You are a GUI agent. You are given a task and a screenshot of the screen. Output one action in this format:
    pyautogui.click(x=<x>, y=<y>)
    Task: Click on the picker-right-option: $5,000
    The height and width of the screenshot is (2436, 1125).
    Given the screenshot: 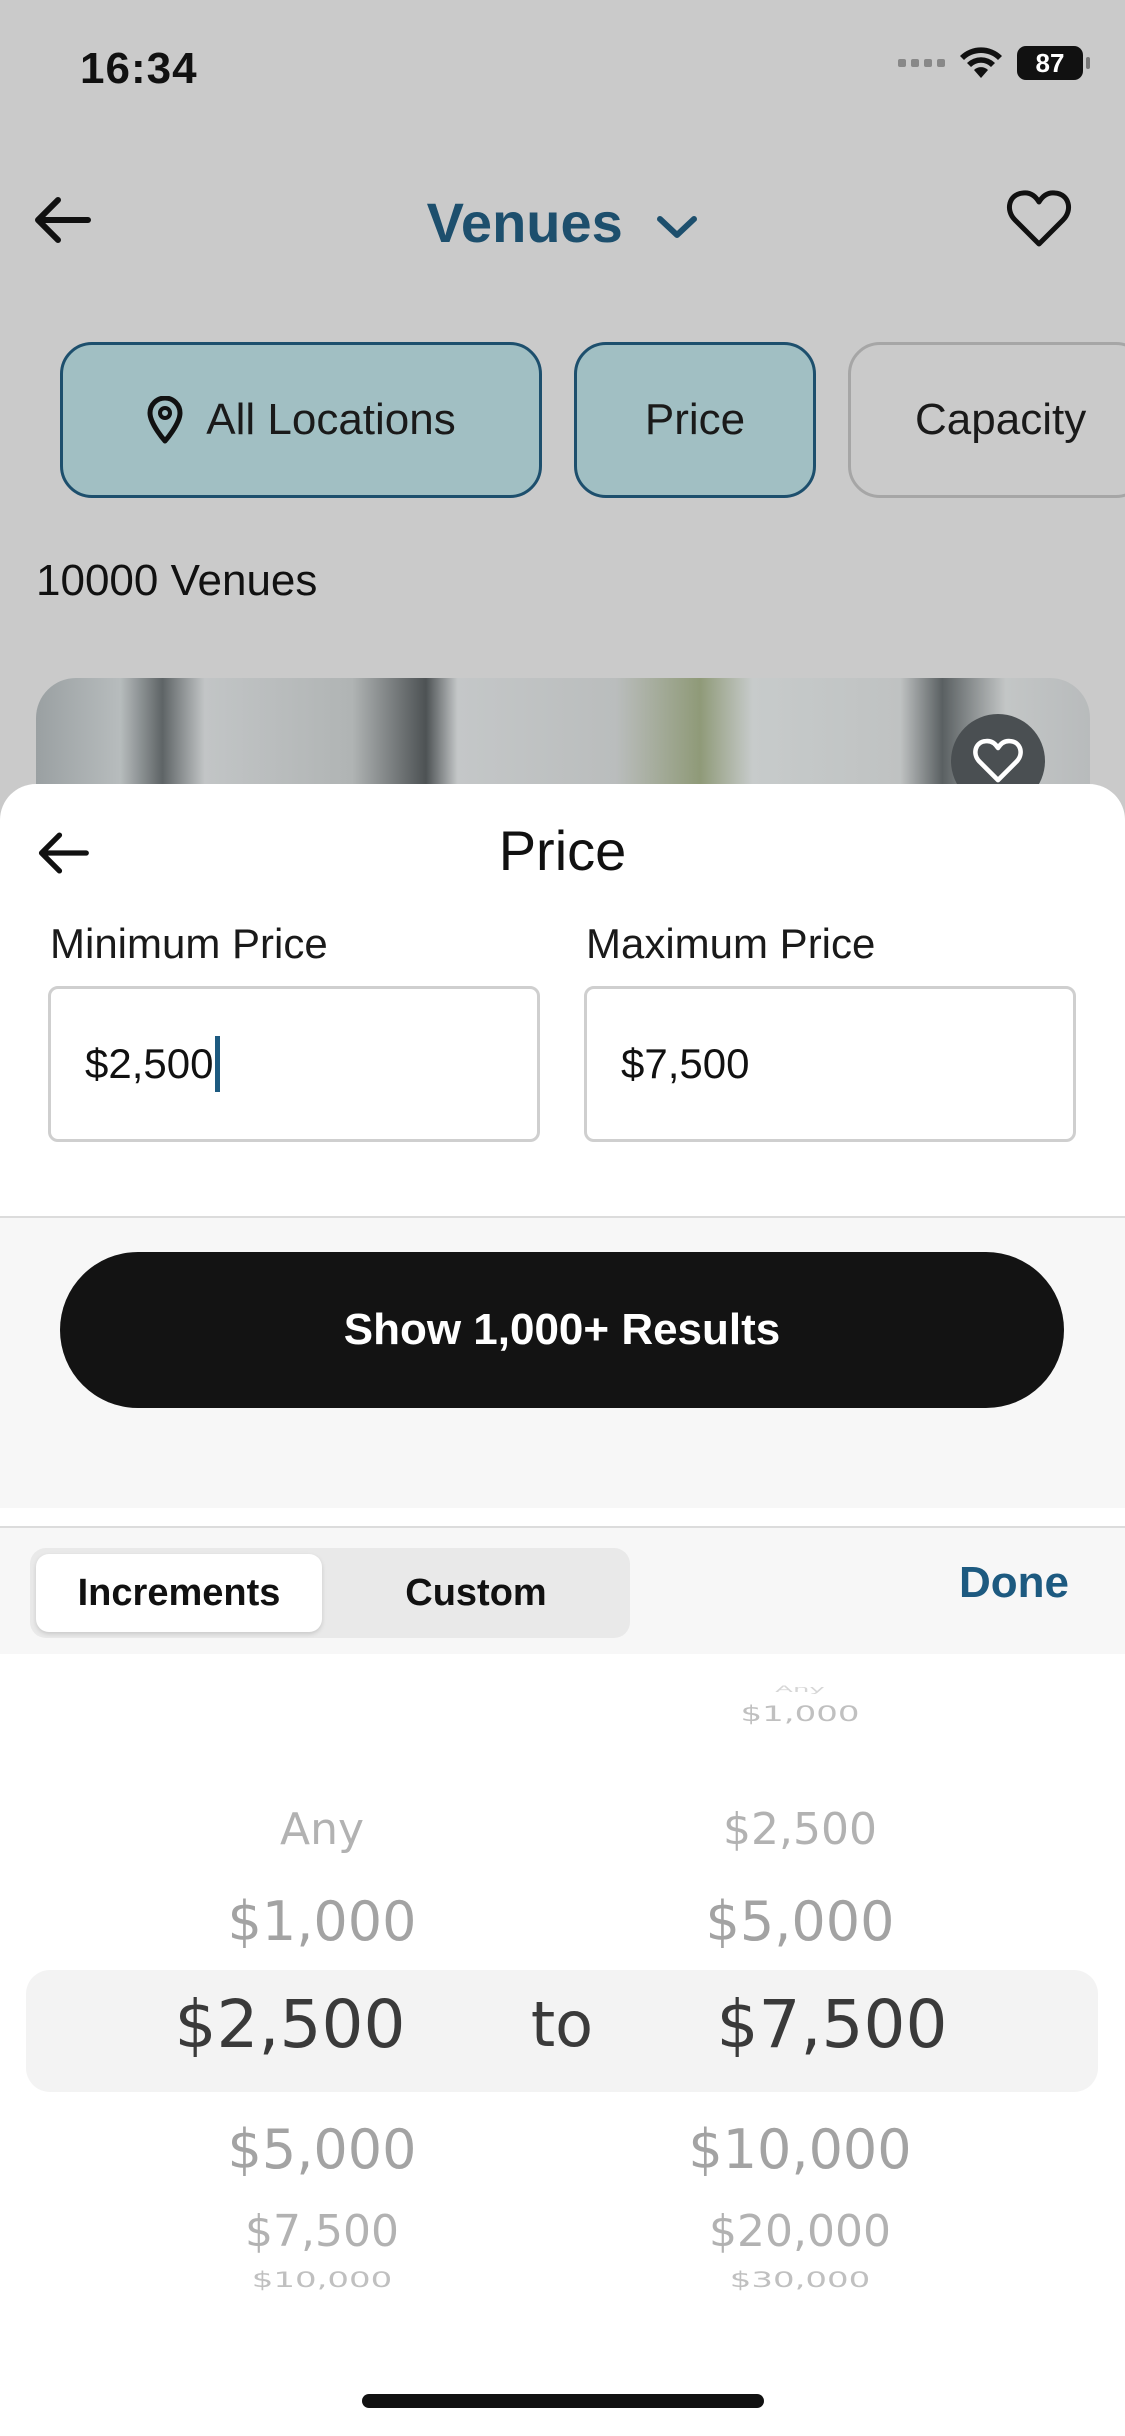 What is the action you would take?
    pyautogui.click(x=800, y=1921)
    